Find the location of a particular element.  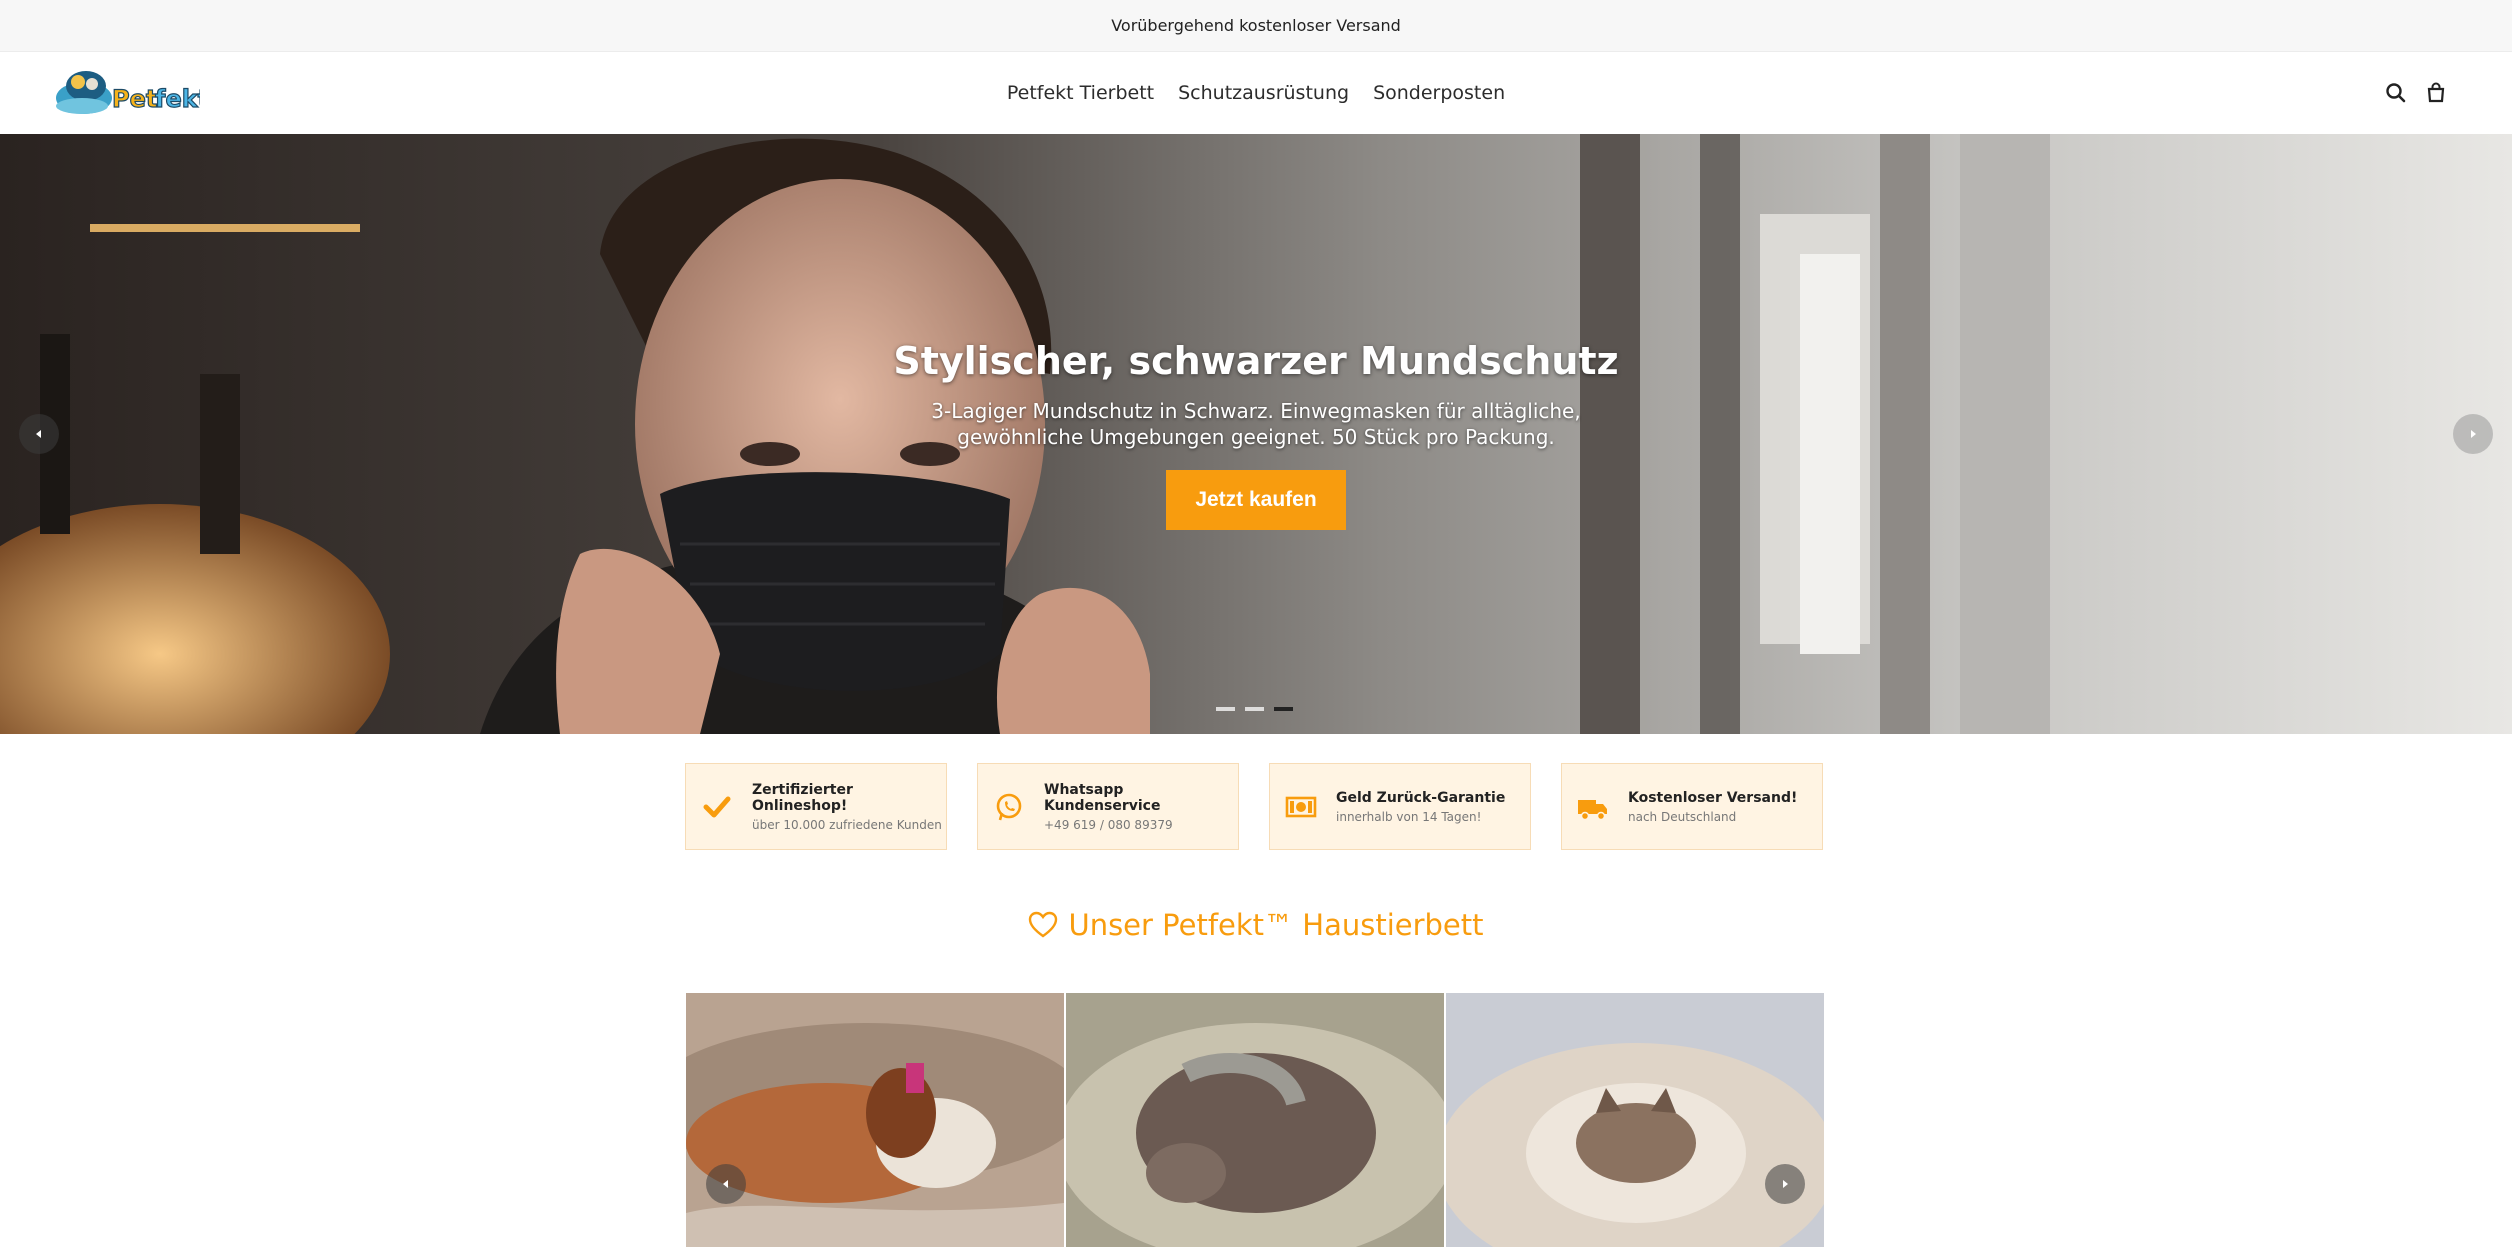

hero-title: Stylischer, schwarzer Mundschutz is located at coordinates (1256, 361).